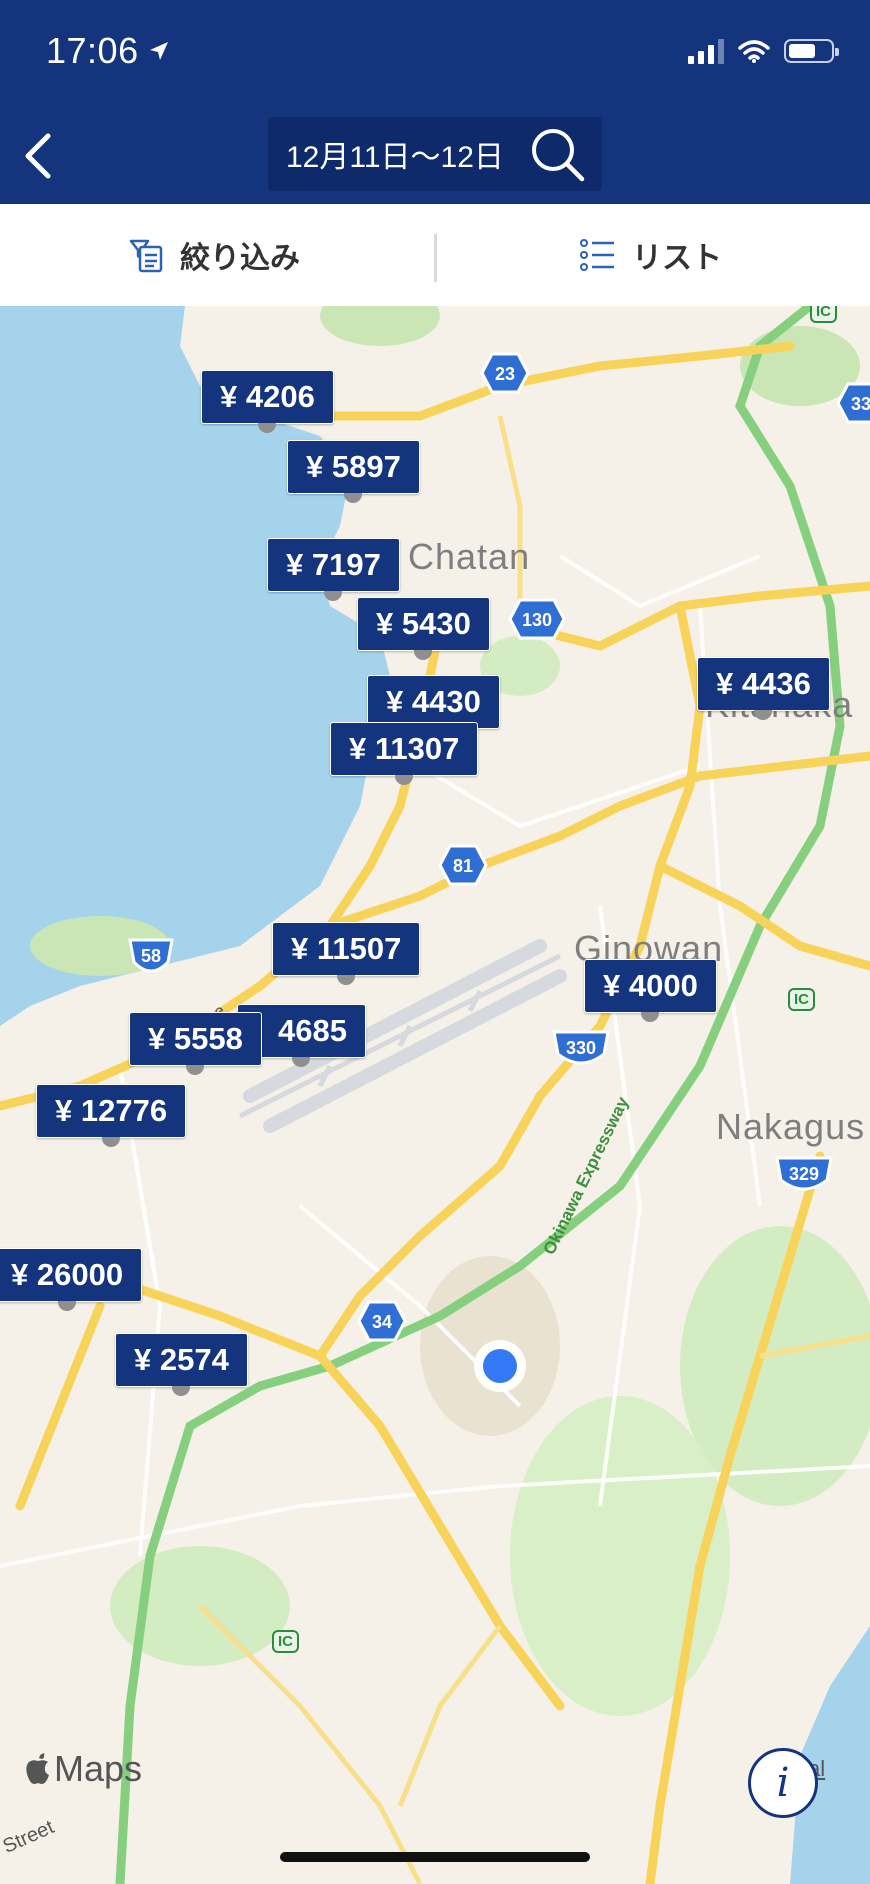 The height and width of the screenshot is (1884, 870). I want to click on price-marker: ¥ 5430, so click(423, 628).